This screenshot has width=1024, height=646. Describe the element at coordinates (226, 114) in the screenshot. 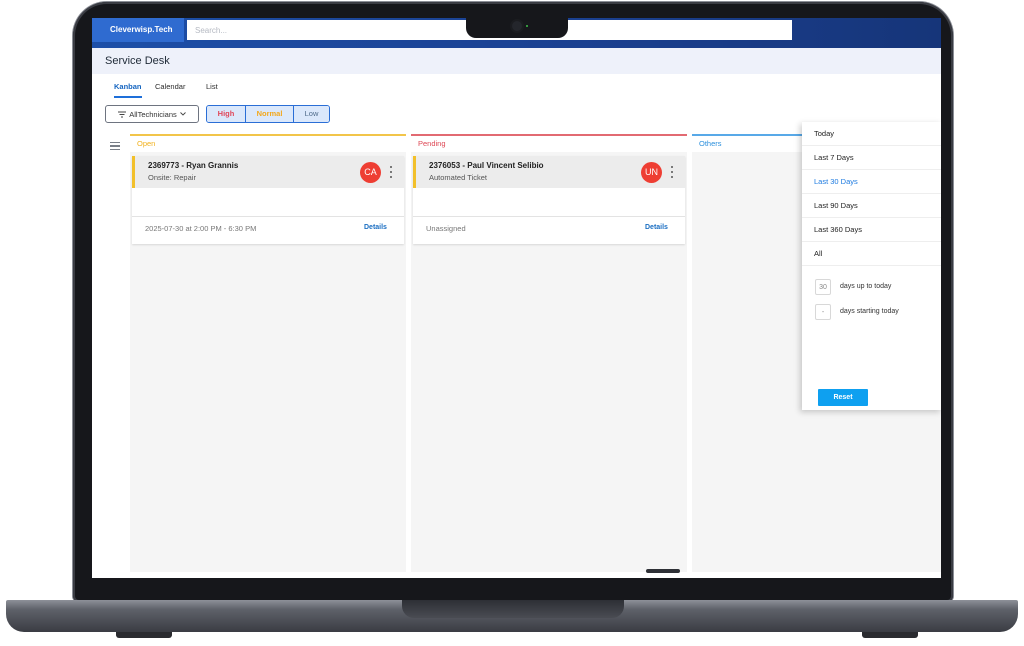

I see `priority-high-button: High` at that location.